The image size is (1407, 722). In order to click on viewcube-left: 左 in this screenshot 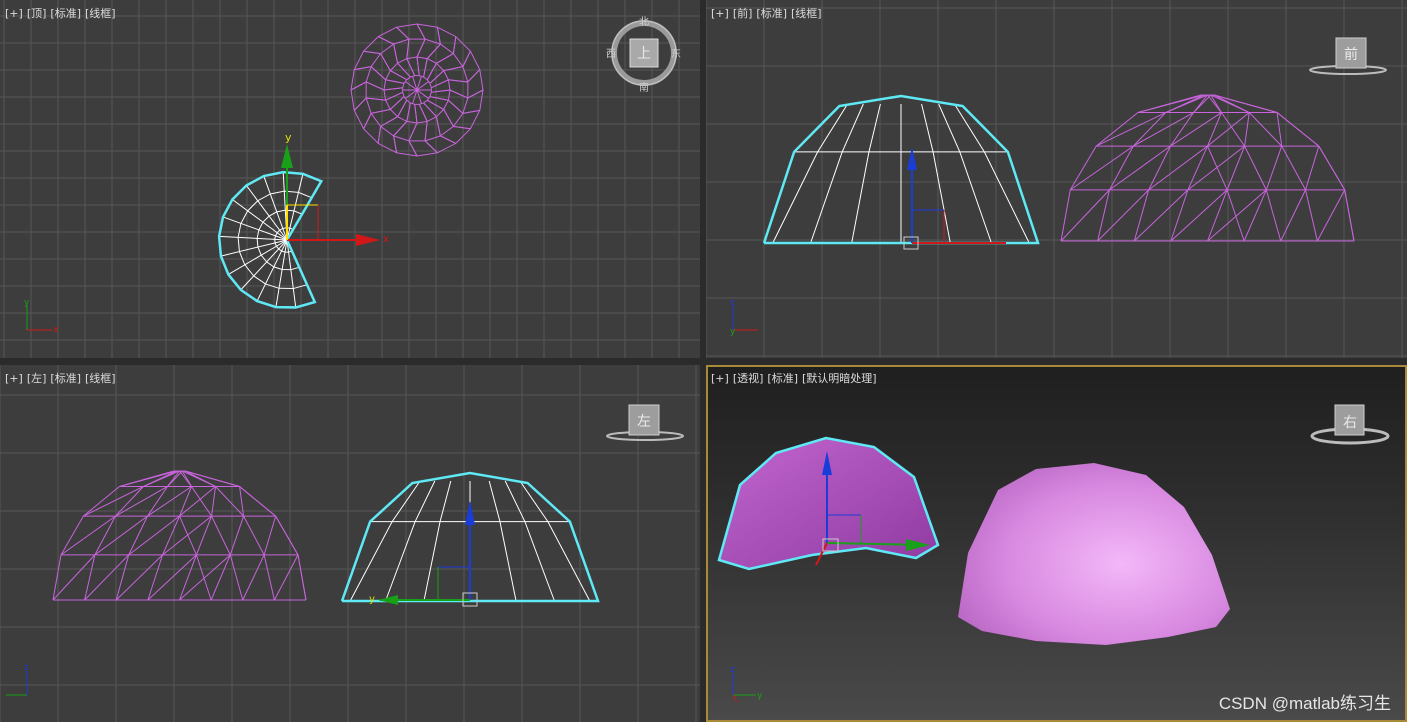, I will do `click(645, 422)`.